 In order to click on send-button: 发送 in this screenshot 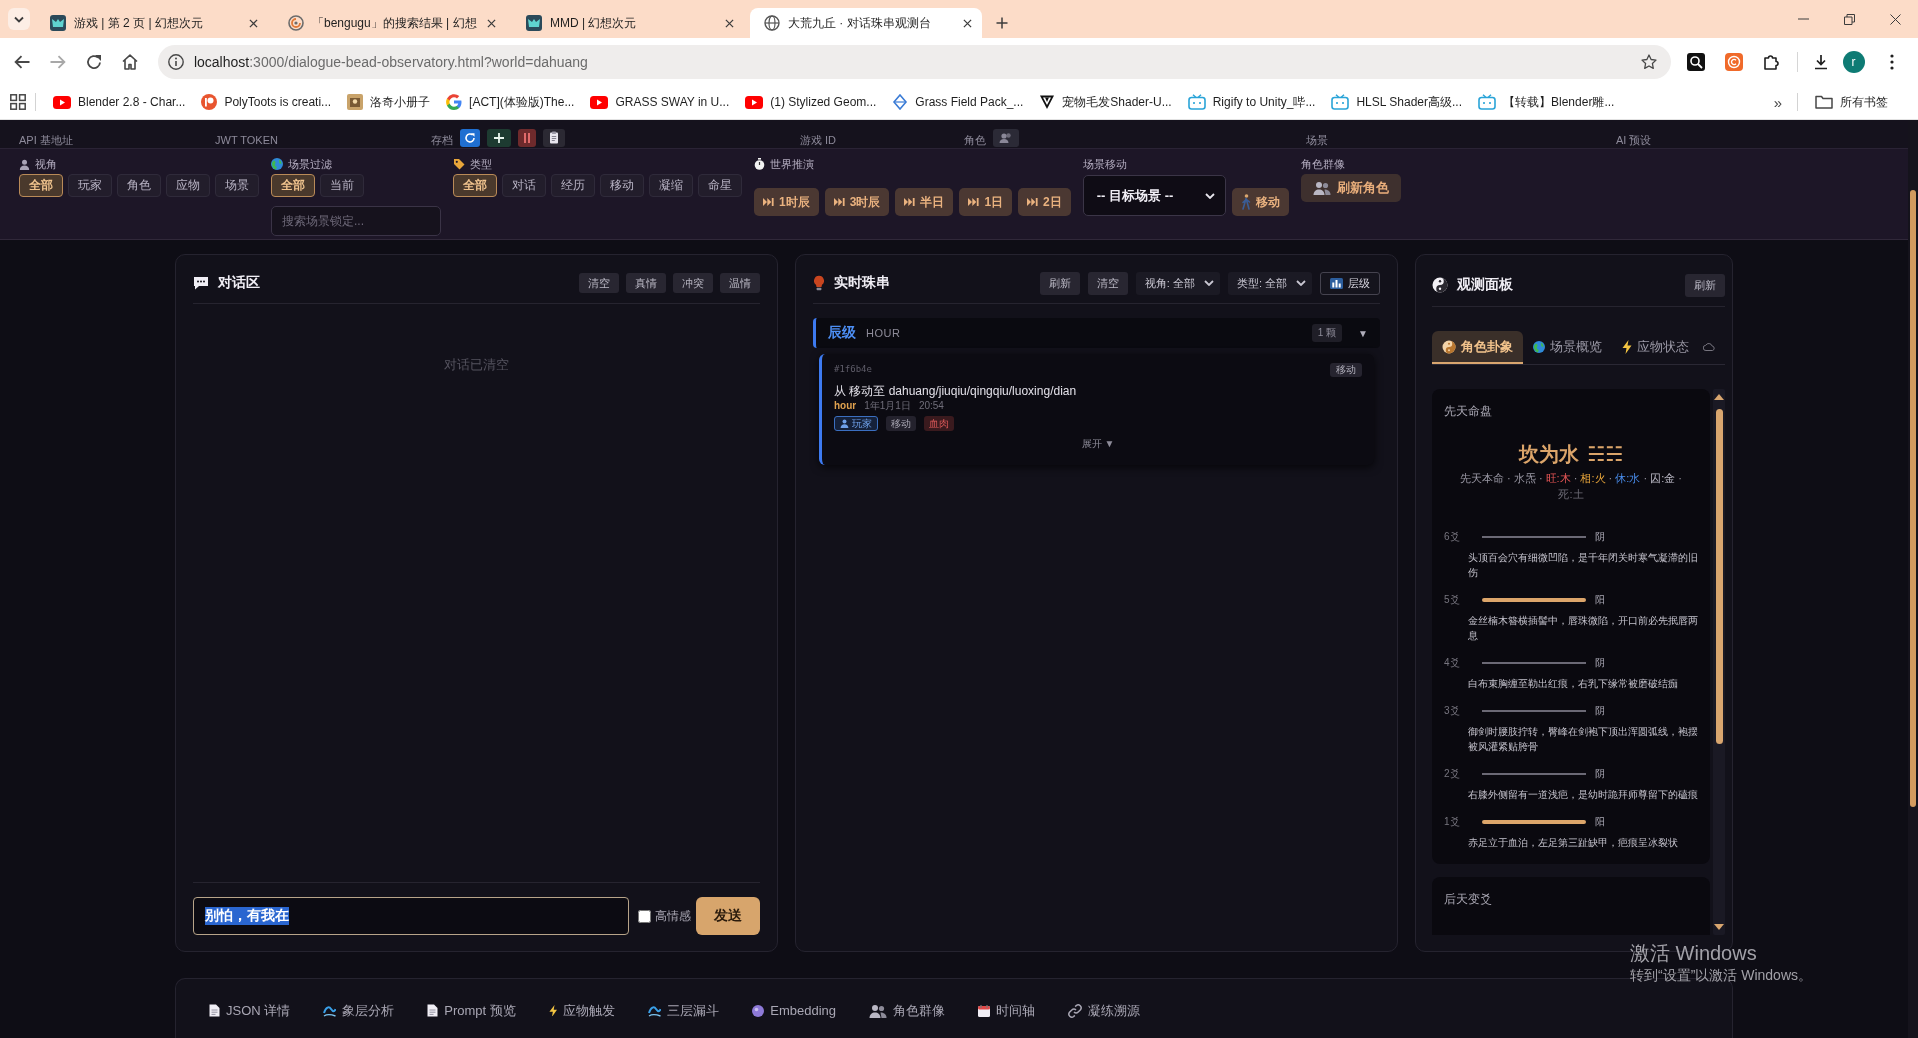, I will do `click(728, 916)`.